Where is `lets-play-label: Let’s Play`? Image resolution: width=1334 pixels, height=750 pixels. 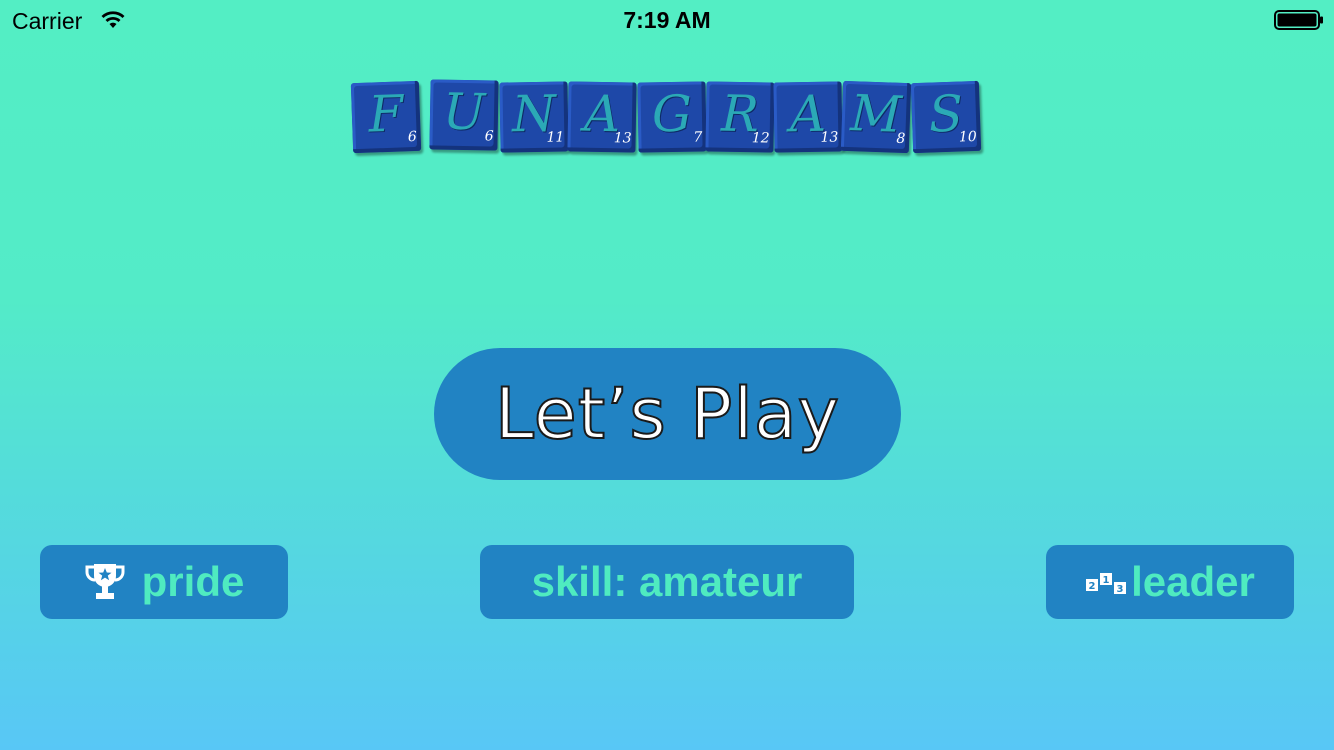 lets-play-label: Let’s Play is located at coordinates (667, 414).